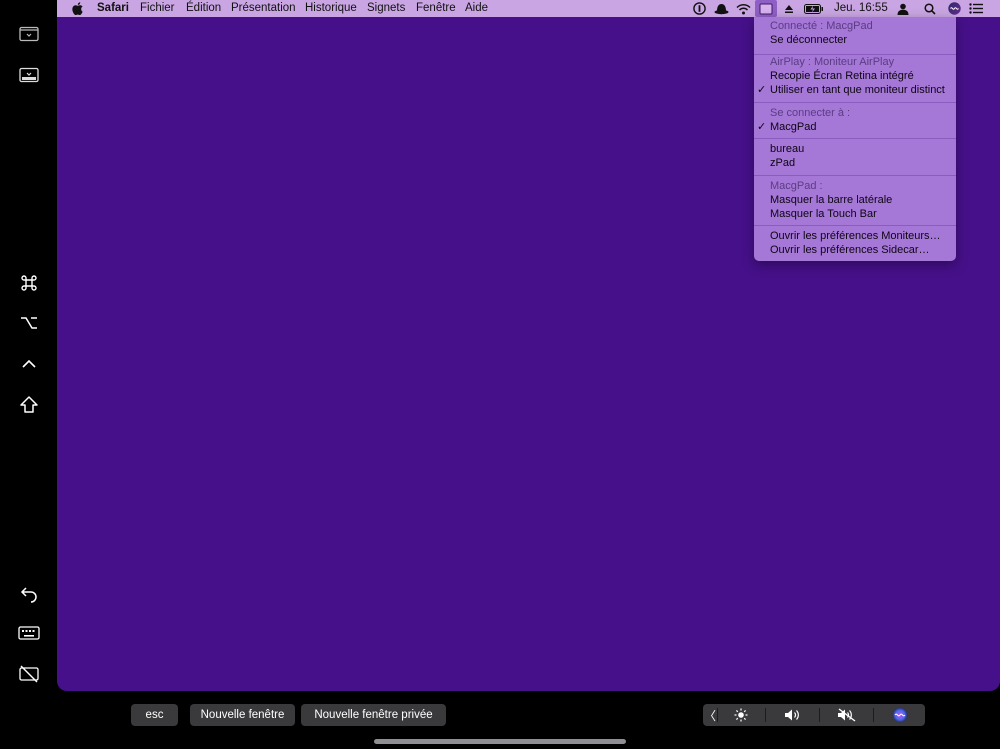 The width and height of the screenshot is (1000, 749). What do you see at coordinates (823, 214) in the screenshot?
I see `hide-touchbar-item: Masquer la Touch Bar` at bounding box center [823, 214].